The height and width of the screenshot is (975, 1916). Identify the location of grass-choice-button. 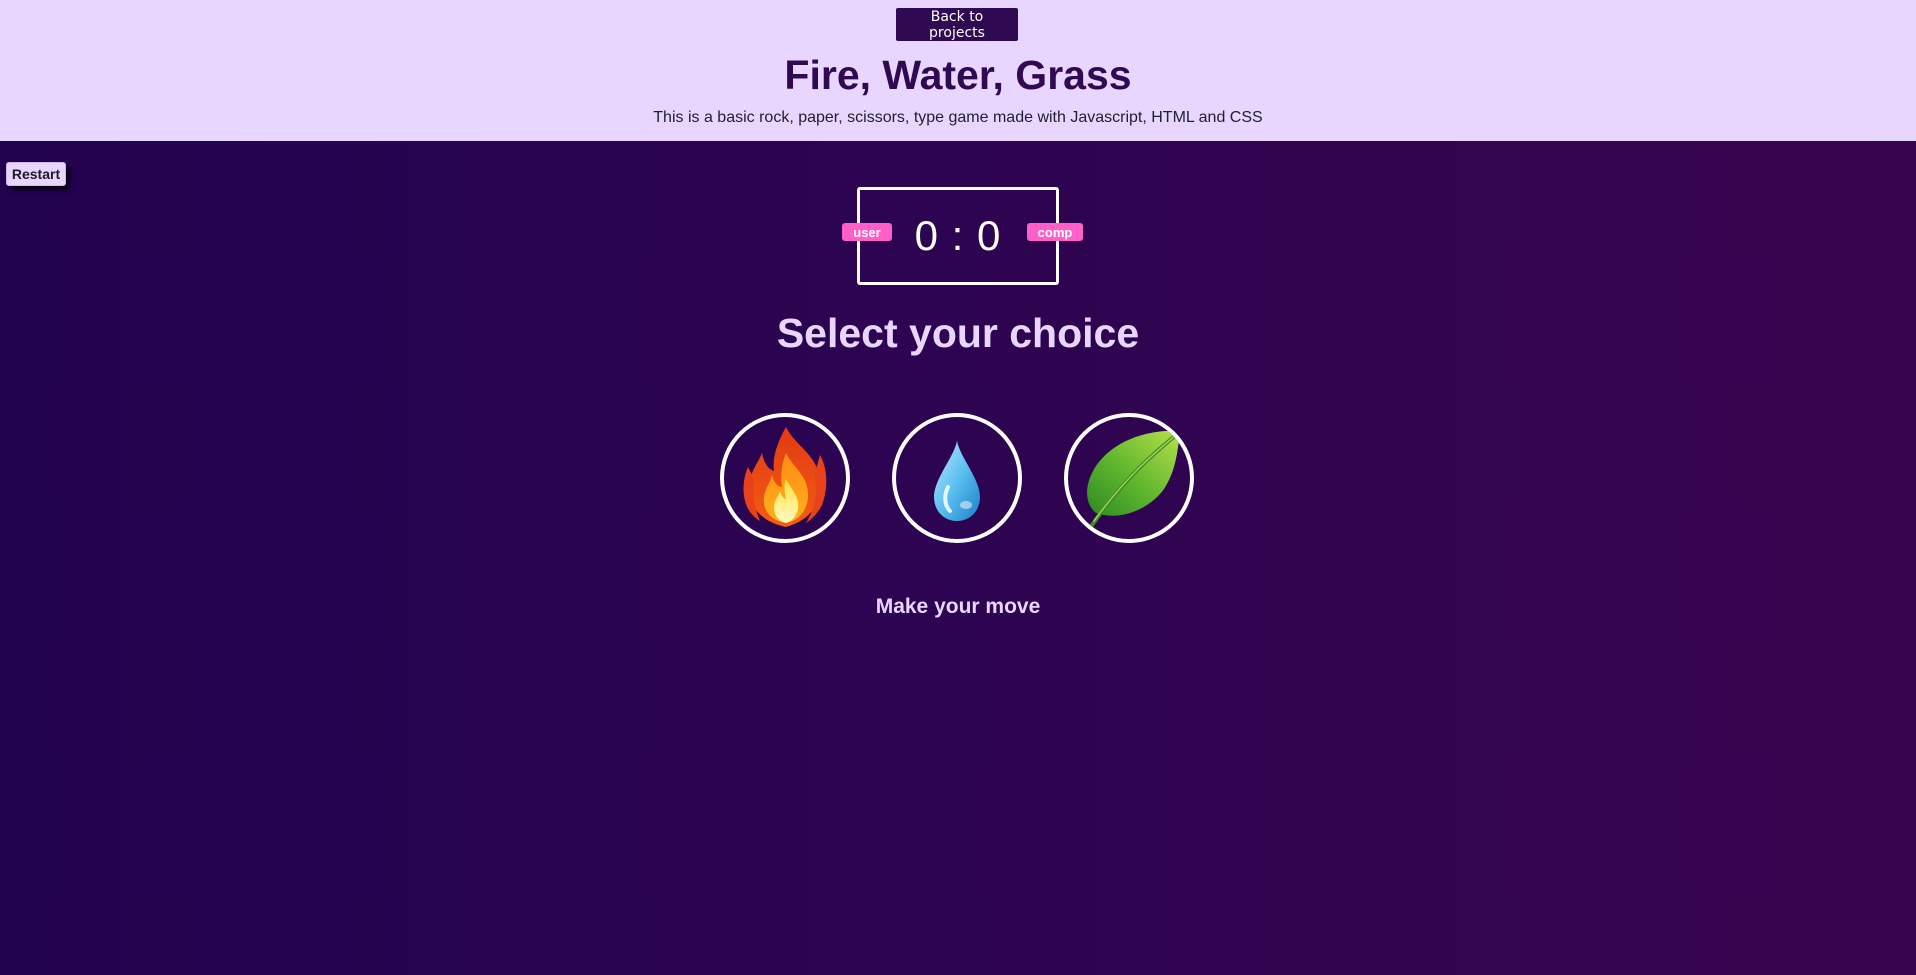
(1129, 478).